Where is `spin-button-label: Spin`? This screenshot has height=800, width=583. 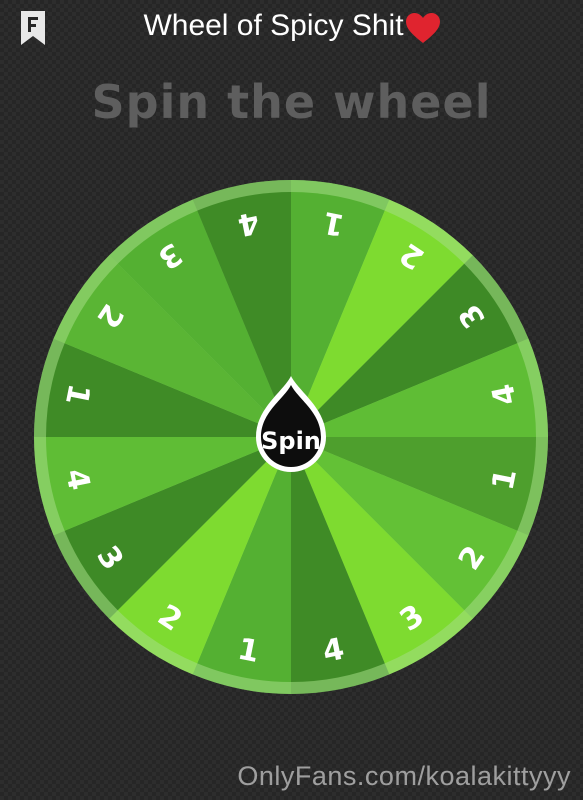 spin-button-label: Spin is located at coordinates (291, 441).